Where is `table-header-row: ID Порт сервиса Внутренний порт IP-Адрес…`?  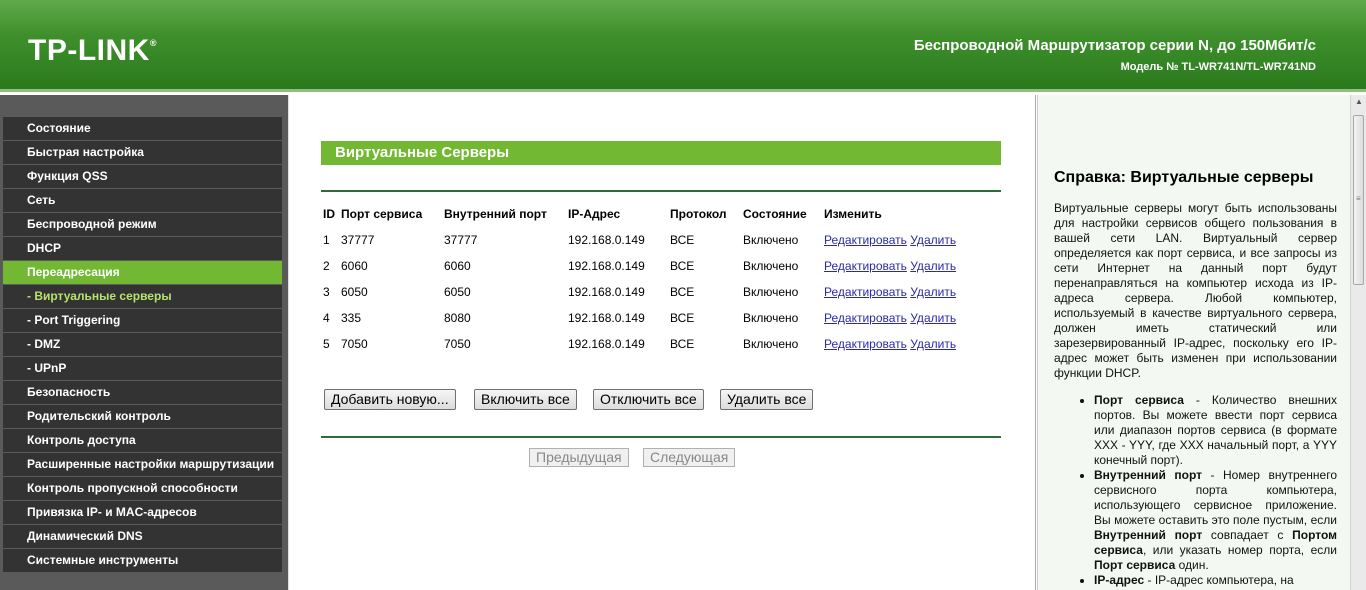
table-header-row: ID Порт сервиса Внутренний порт IP-Адрес… is located at coordinates (653, 214).